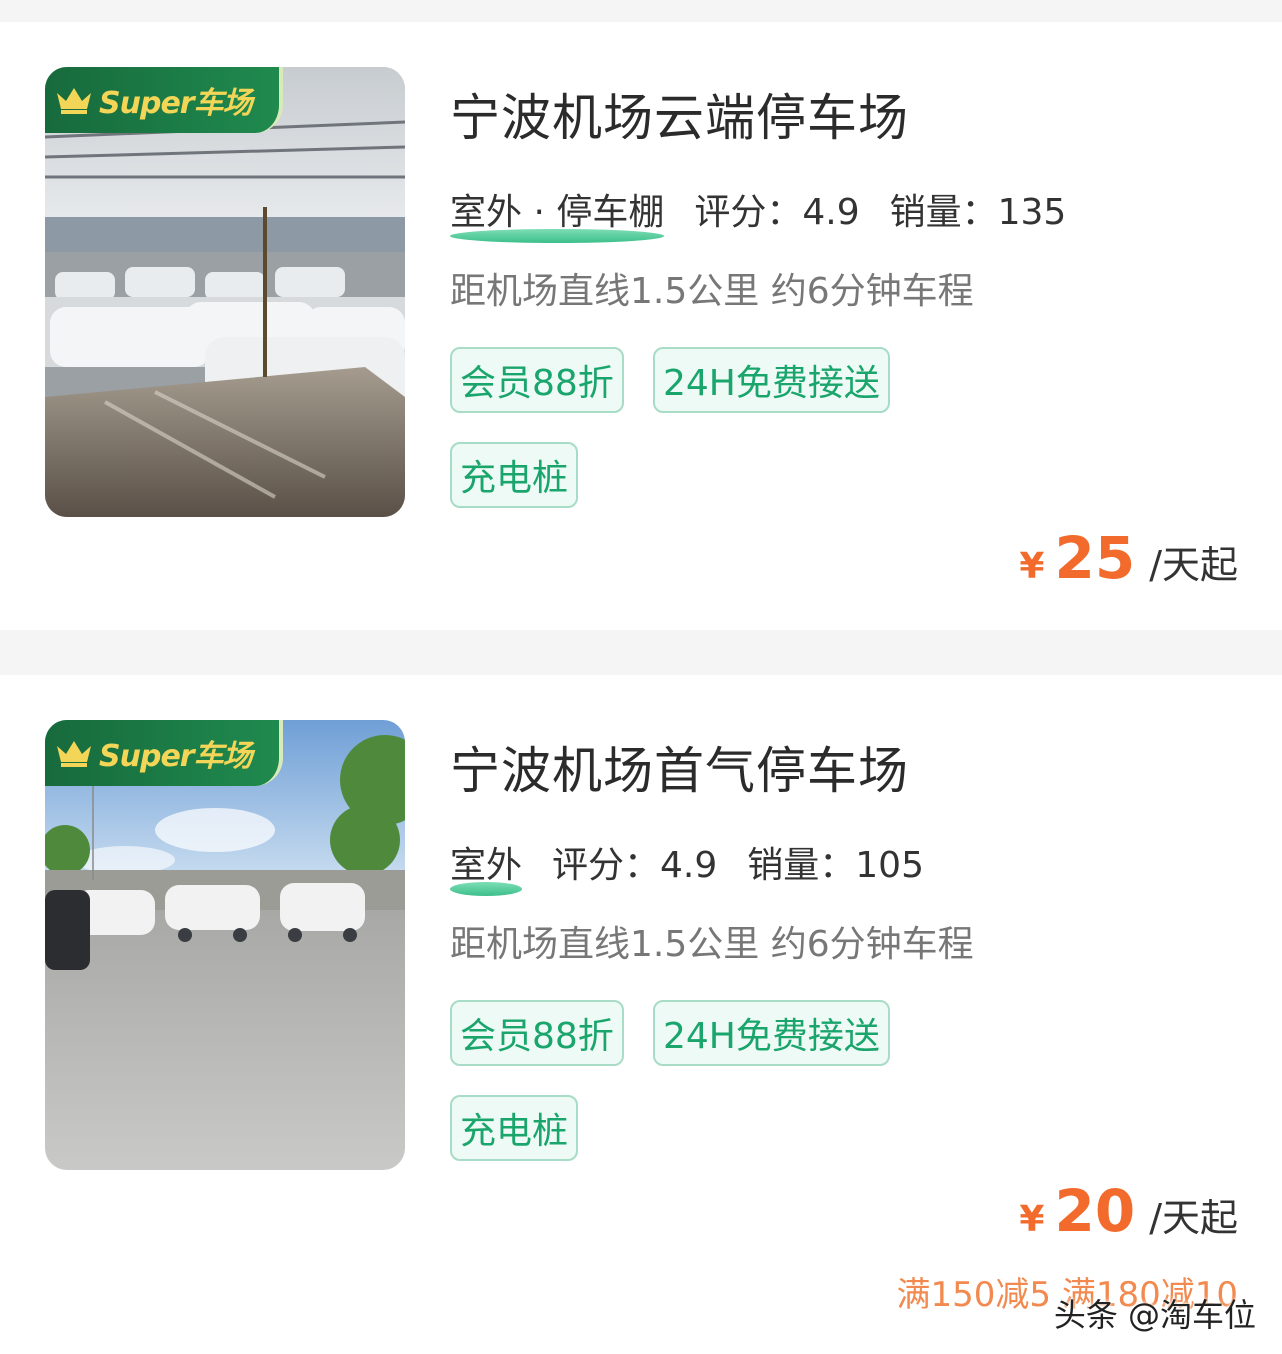  I want to click on watermark: 头条 @淘车位, so click(1154, 1315).